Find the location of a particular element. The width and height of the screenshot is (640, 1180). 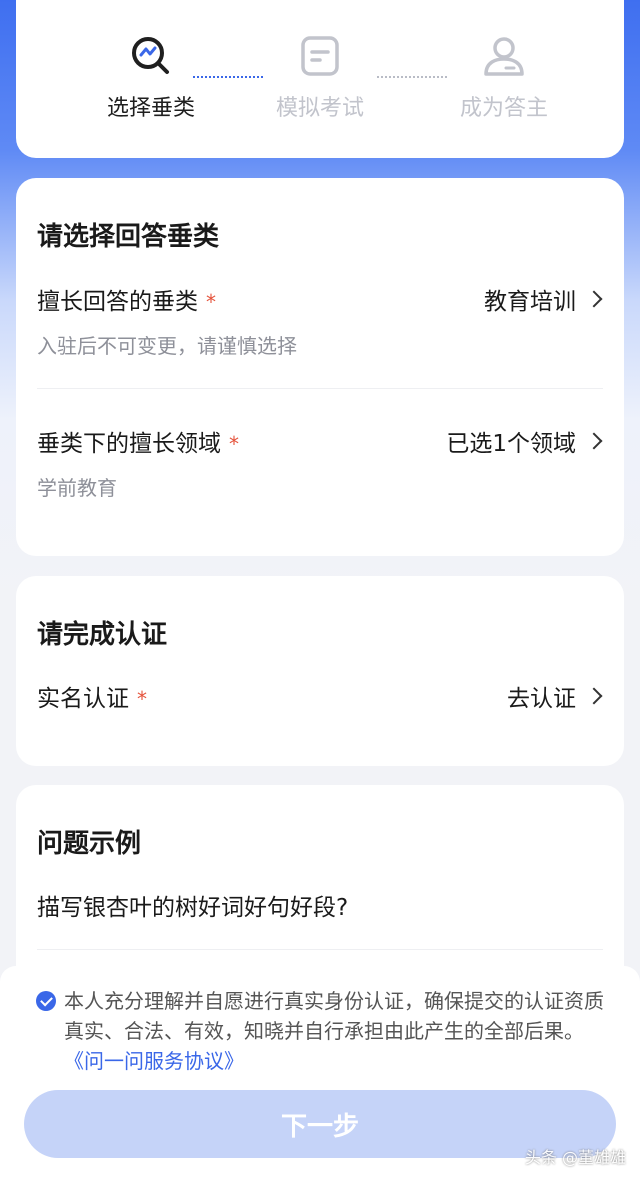

domain-selector: 已选1个领域 is located at coordinates (526, 441).